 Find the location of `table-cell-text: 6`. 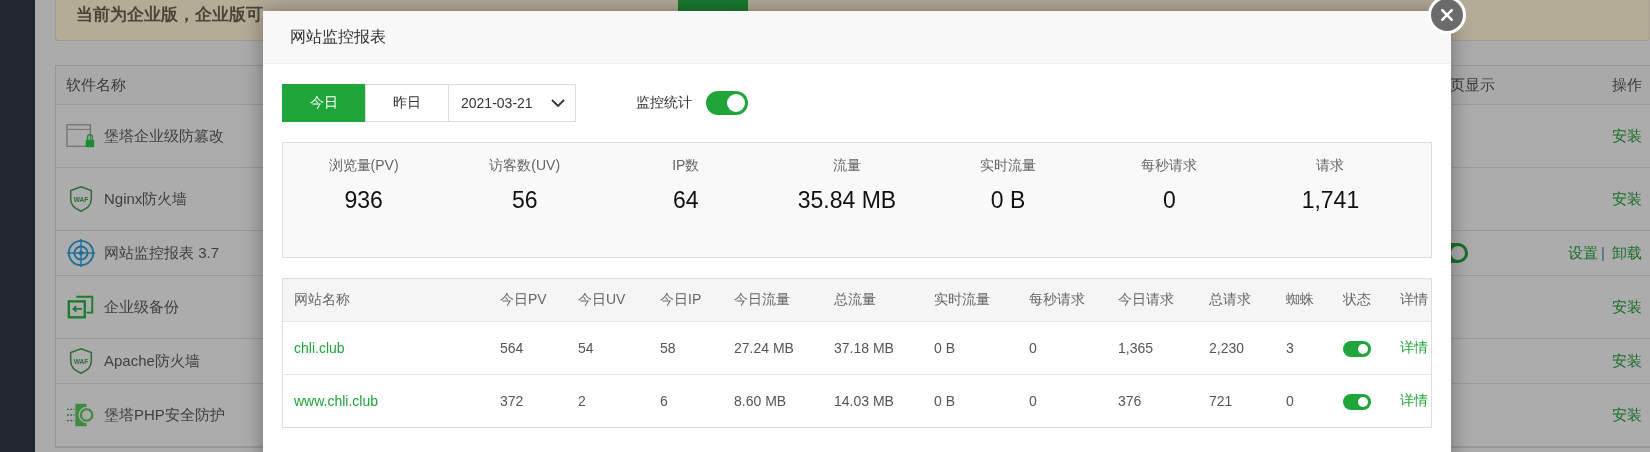

table-cell-text: 6 is located at coordinates (664, 401).